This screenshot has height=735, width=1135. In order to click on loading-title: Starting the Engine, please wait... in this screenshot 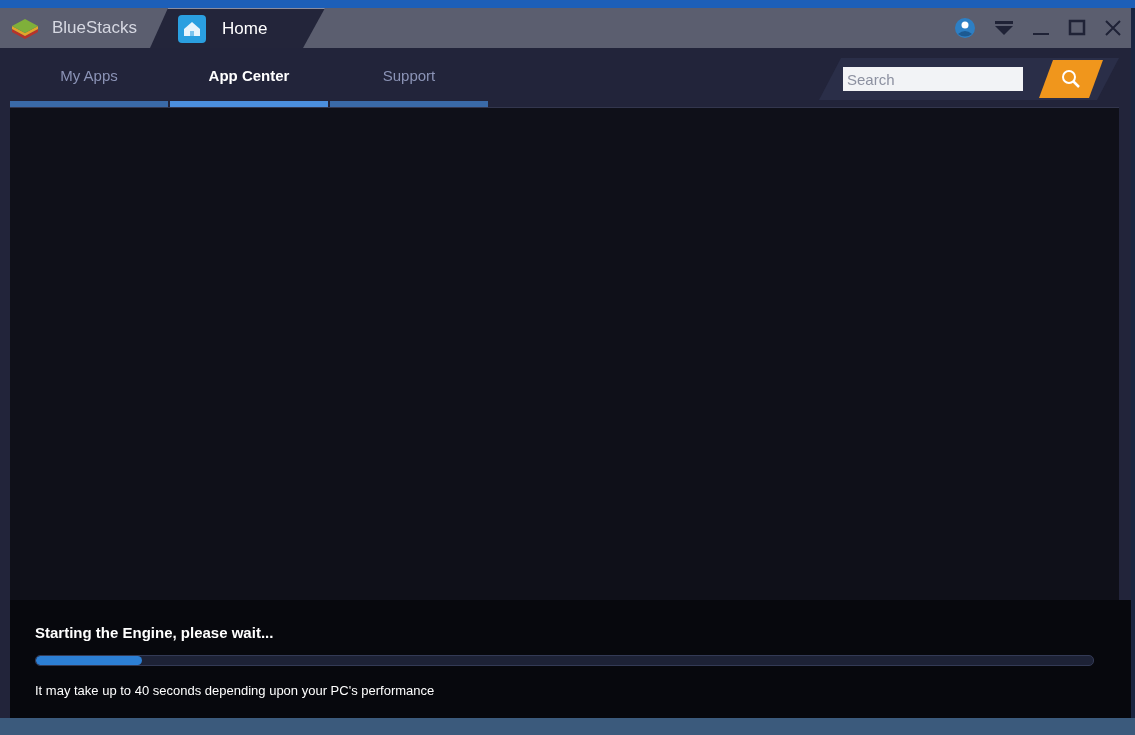, I will do `click(155, 632)`.